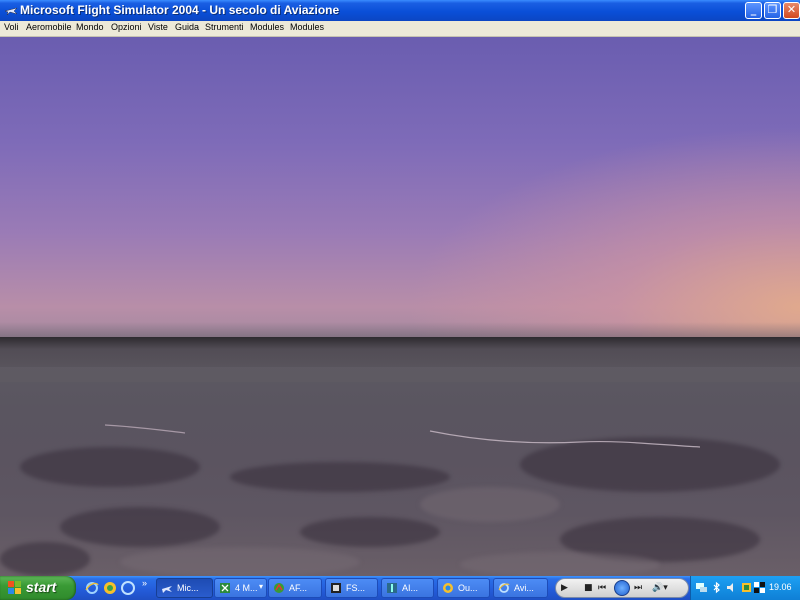 The height and width of the screenshot is (600, 800). Describe the element at coordinates (716, 587) in the screenshot. I see `bluetooth-icon` at that location.